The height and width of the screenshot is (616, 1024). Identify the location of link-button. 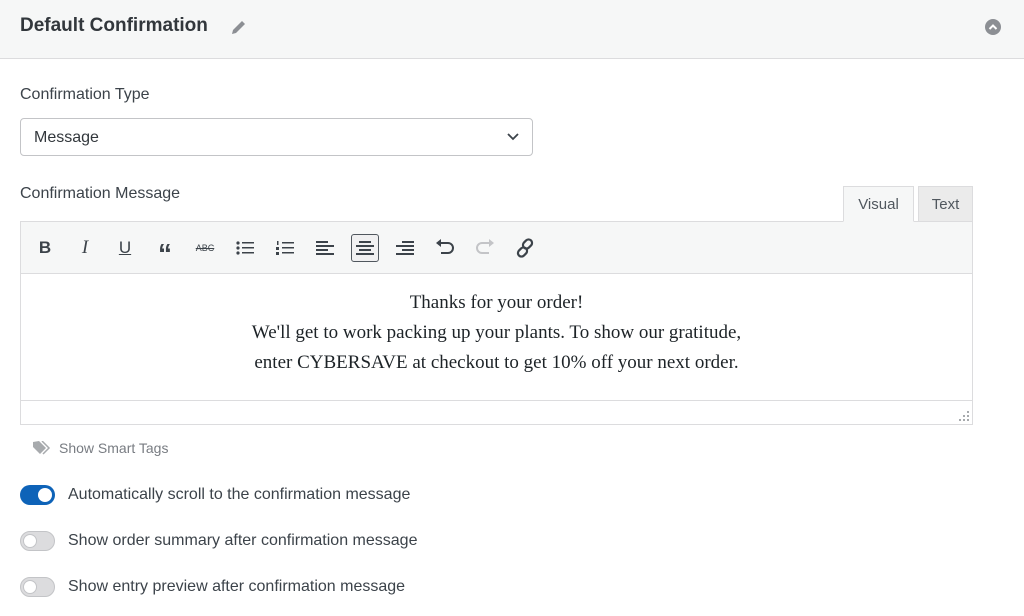
(525, 248).